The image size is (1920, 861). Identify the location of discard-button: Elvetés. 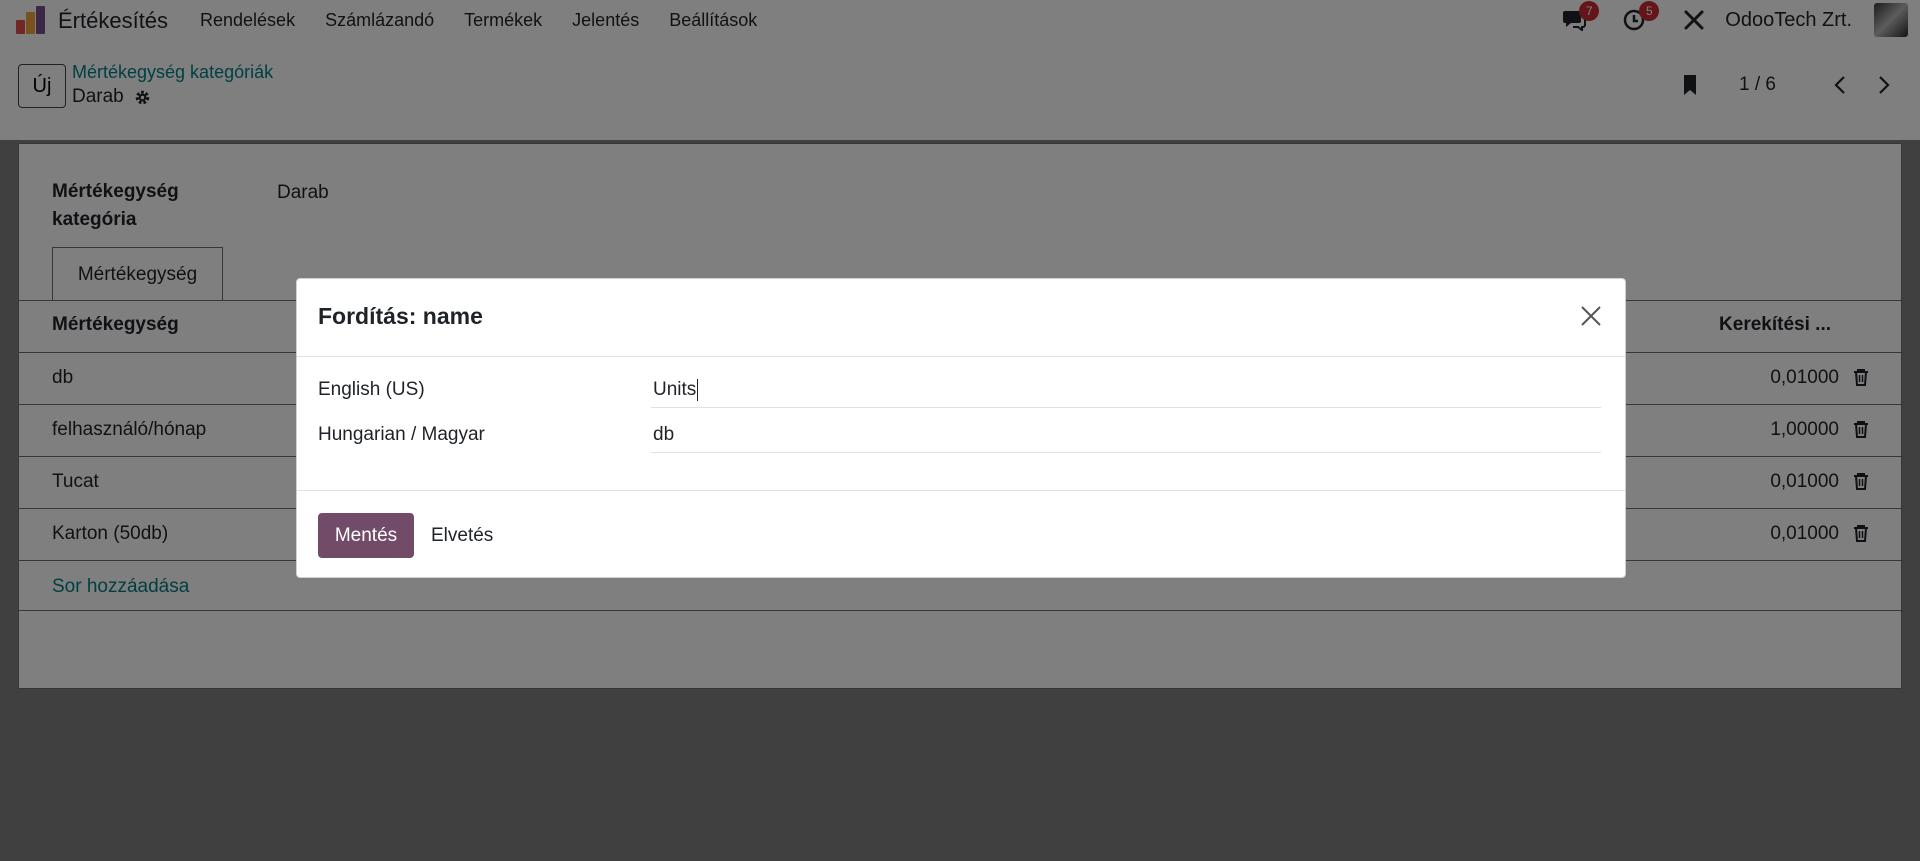
(462, 535).